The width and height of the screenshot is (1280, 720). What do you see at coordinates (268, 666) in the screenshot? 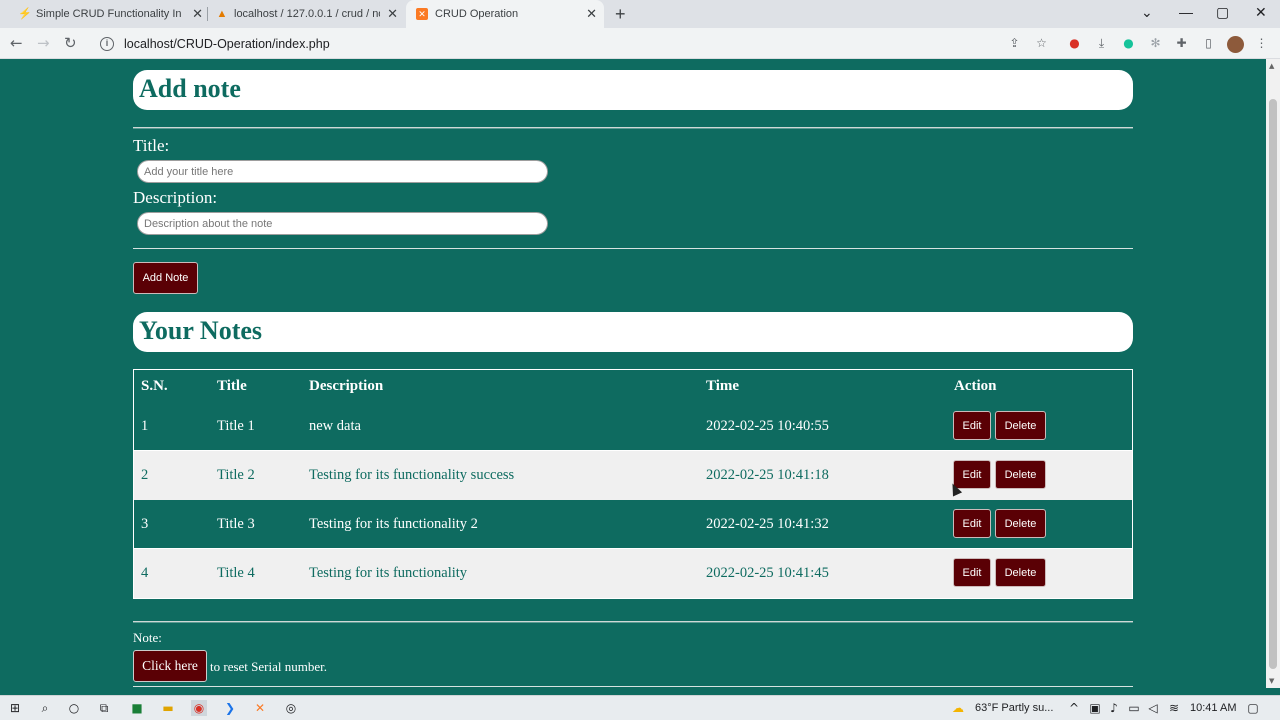
I see `reset-serial-text: to reset Serial number.` at bounding box center [268, 666].